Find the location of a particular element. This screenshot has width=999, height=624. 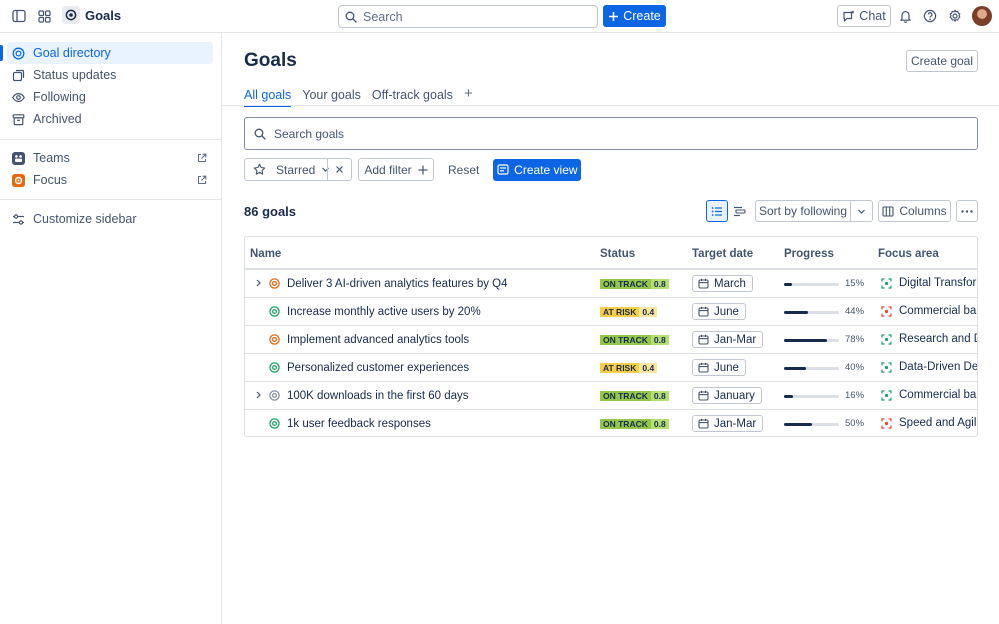

target-date-chip: January is located at coordinates (727, 395).